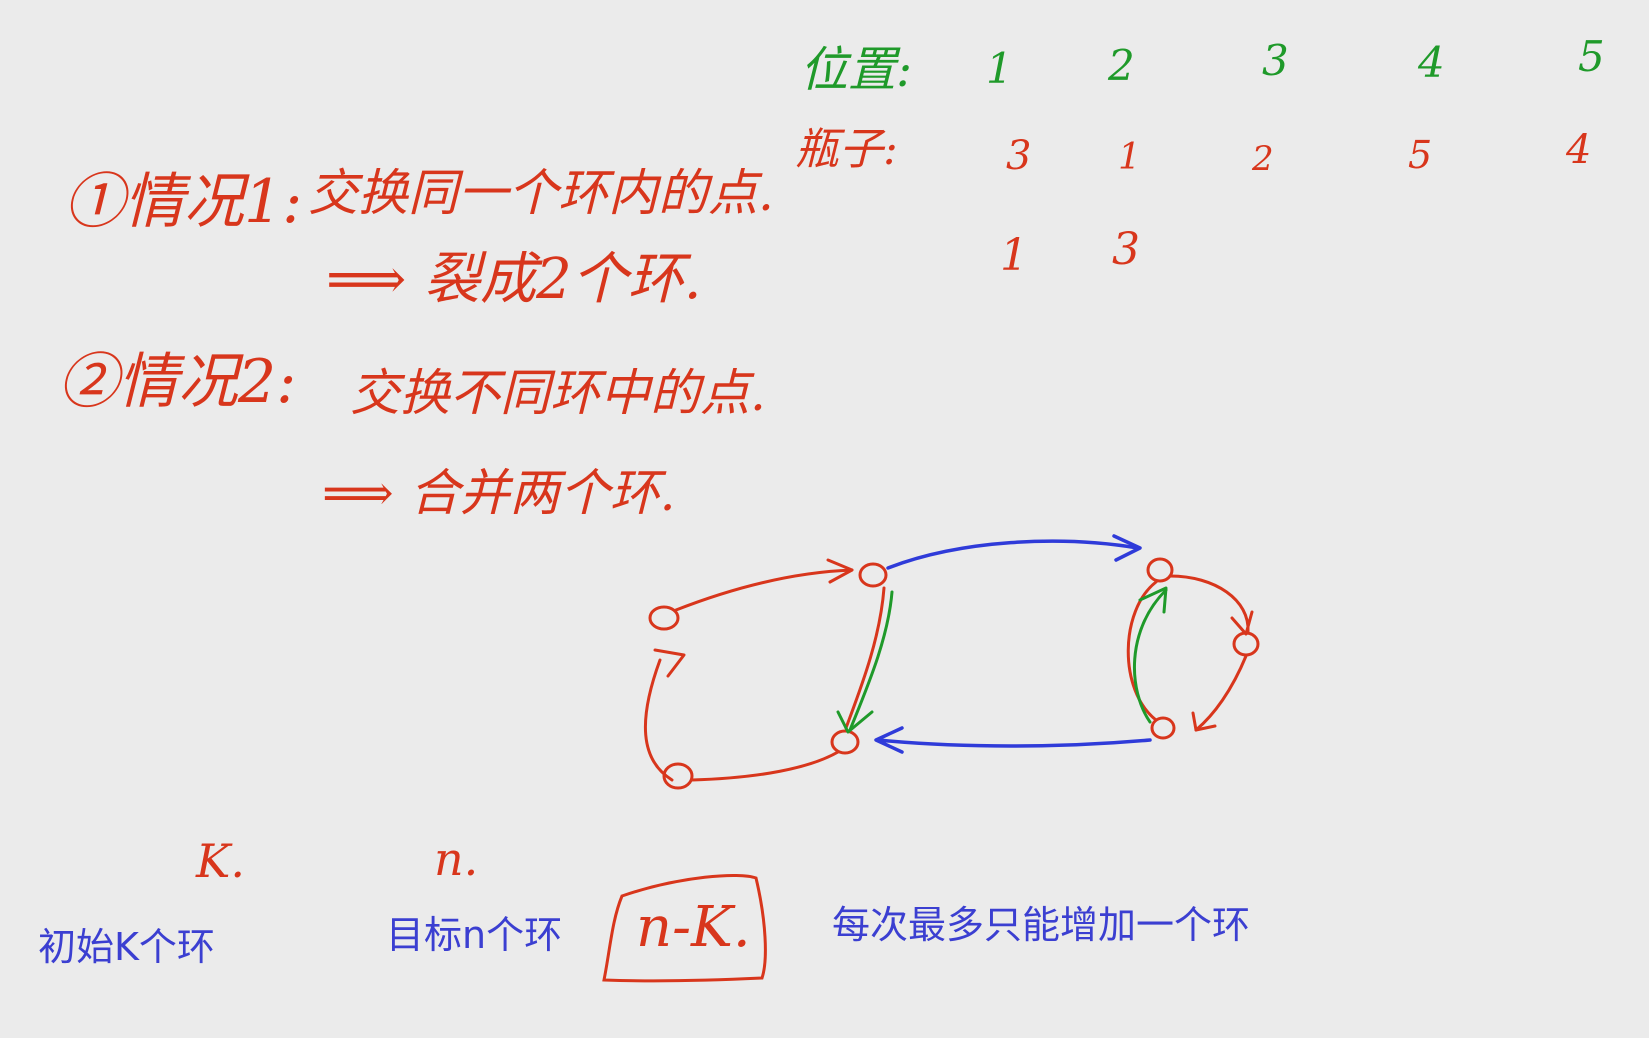 The image size is (1649, 1038). What do you see at coordinates (1142, 651) in the screenshot?
I see `right-cycle-edge-vertical` at bounding box center [1142, 651].